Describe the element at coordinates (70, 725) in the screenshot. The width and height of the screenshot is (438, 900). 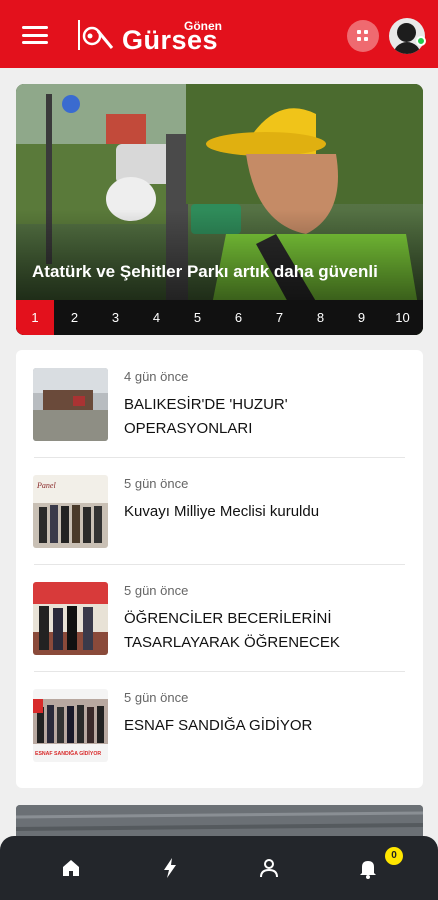
I see `news-thumbnail: ESNAF SANDIĞA GİDİYOR` at that location.